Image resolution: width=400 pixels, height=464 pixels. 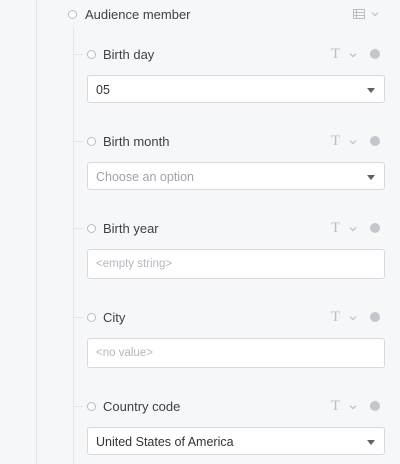 What do you see at coordinates (136, 141) in the screenshot?
I see `field-label: Birth month` at bounding box center [136, 141].